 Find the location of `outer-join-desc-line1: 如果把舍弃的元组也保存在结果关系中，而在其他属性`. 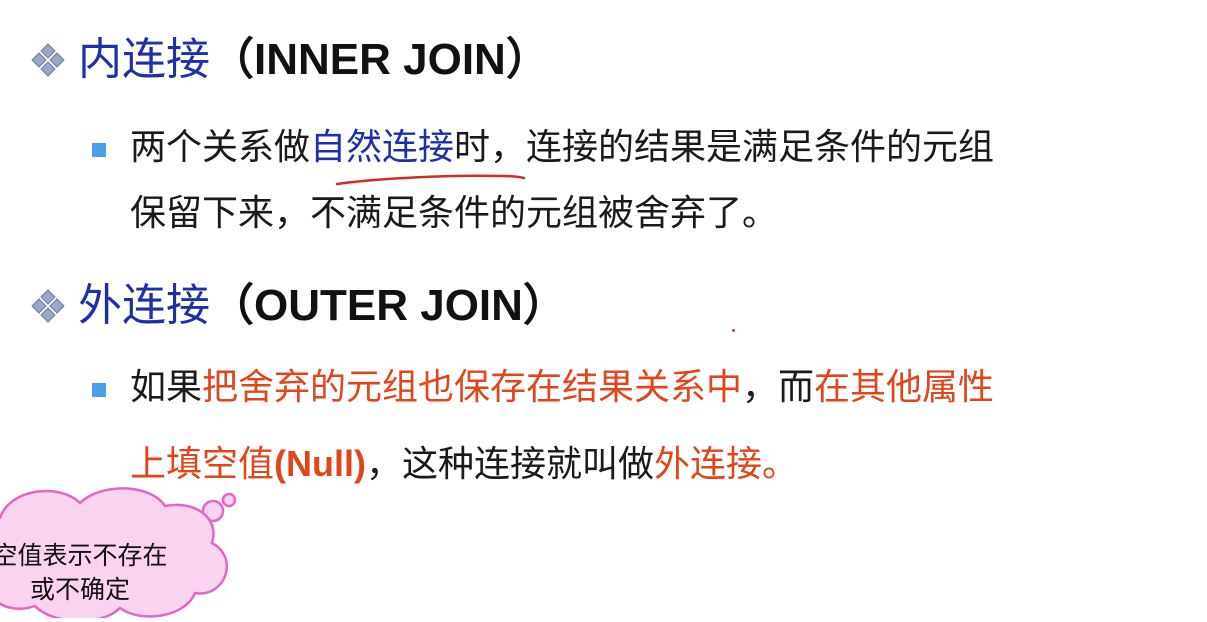

outer-join-desc-line1: 如果把舍弃的元组也保存在结果关系中，而在其他属性 is located at coordinates (562, 388).